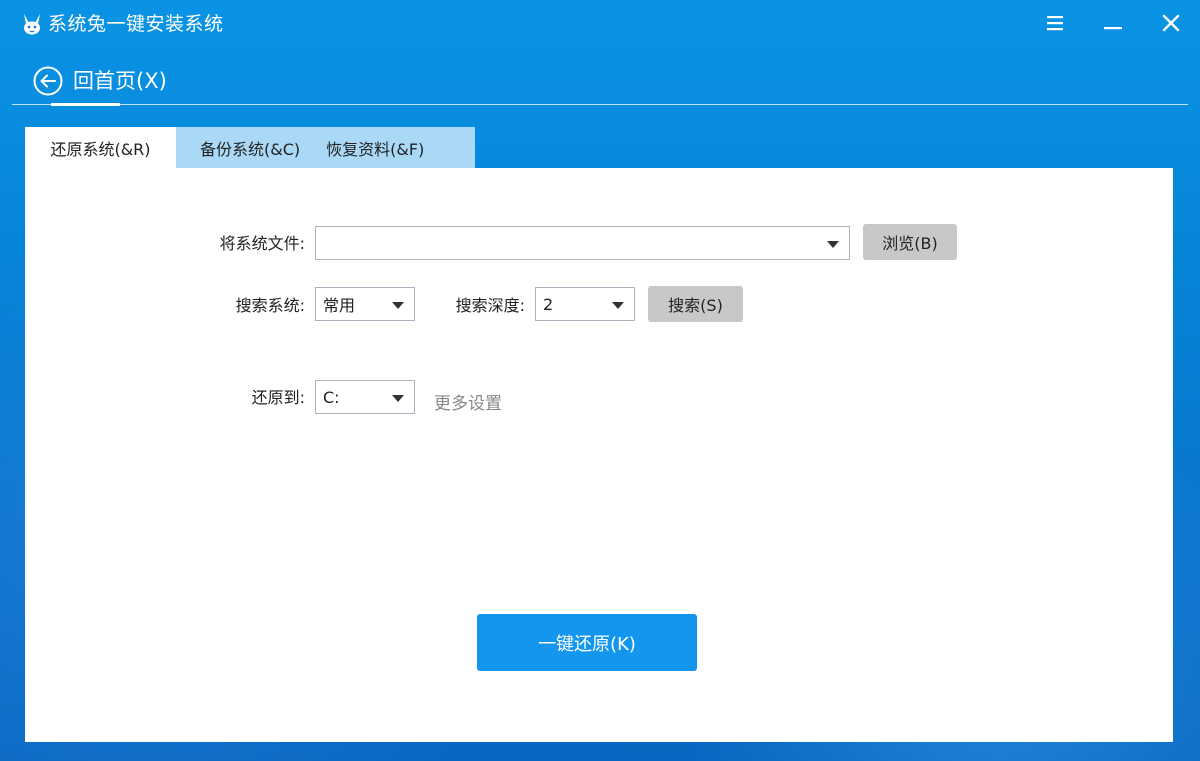 The height and width of the screenshot is (761, 1200). What do you see at coordinates (582, 243) in the screenshot?
I see `system-file-combobox` at bounding box center [582, 243].